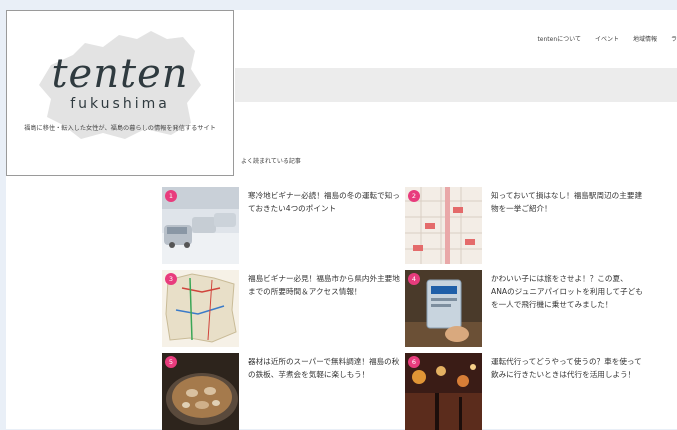 This screenshot has height=430, width=677. Describe the element at coordinates (271, 161) in the screenshot. I see `popular-articles-heading: よく読まれている記事` at that location.